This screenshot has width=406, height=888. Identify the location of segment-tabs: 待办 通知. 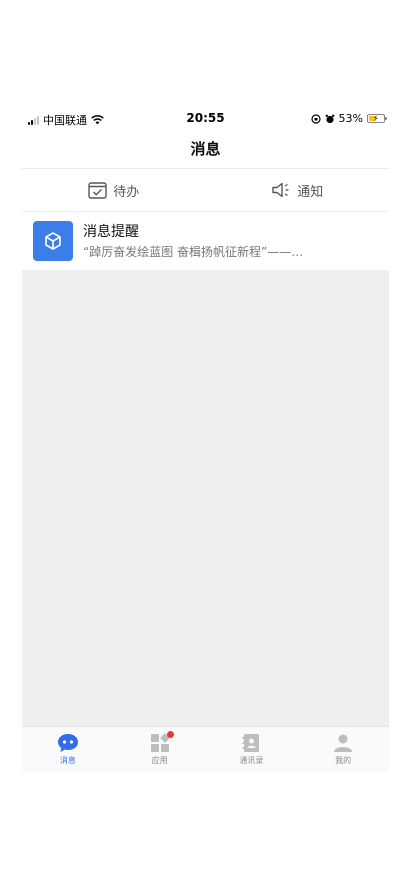
(205, 190).